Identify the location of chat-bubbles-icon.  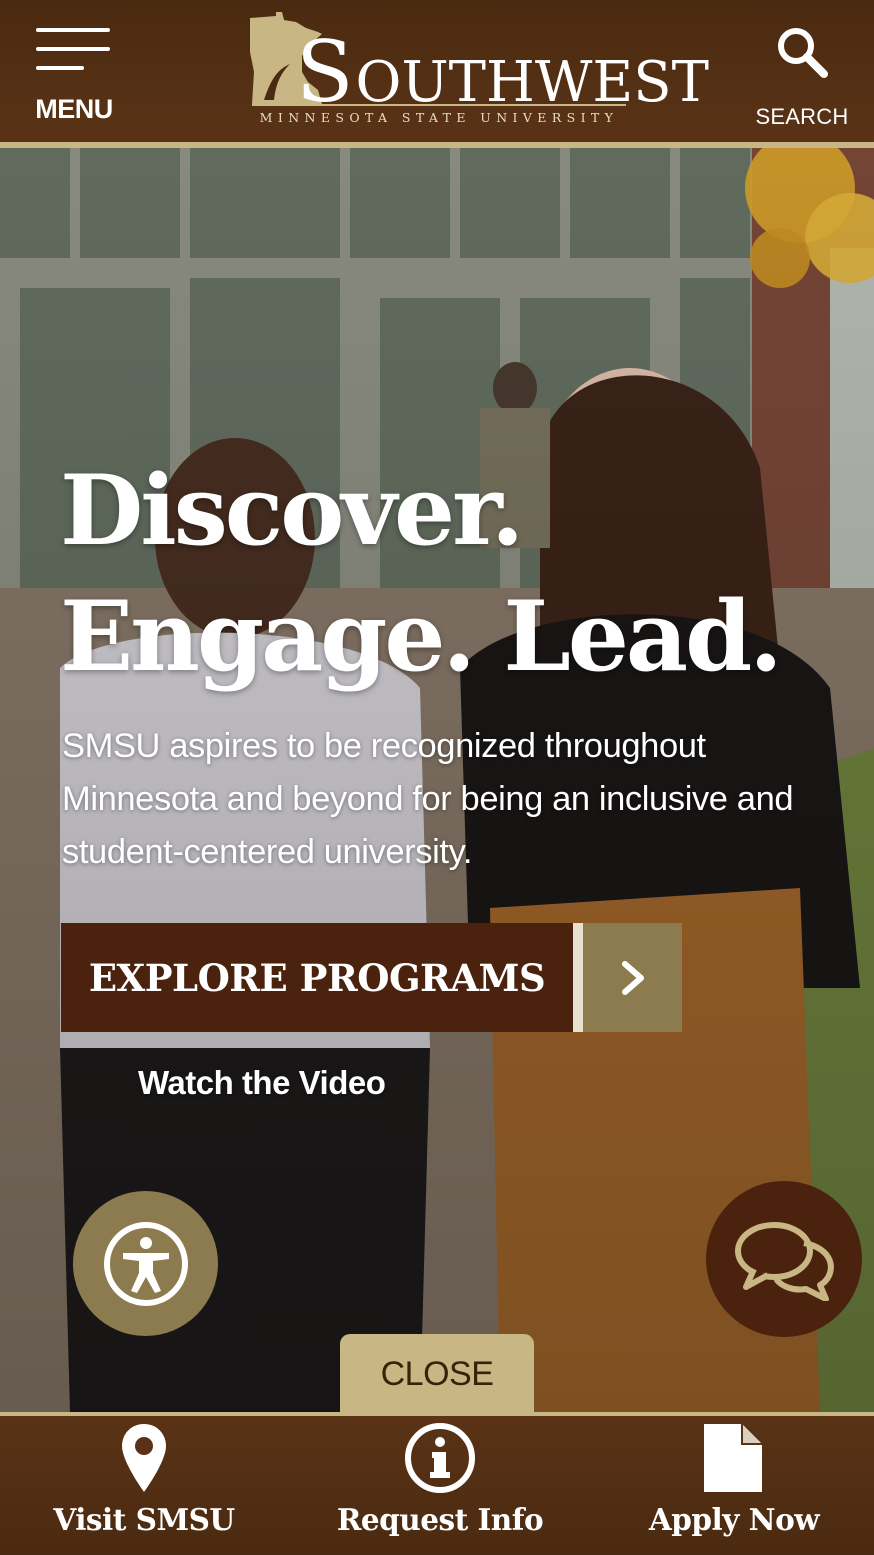
(784, 1261).